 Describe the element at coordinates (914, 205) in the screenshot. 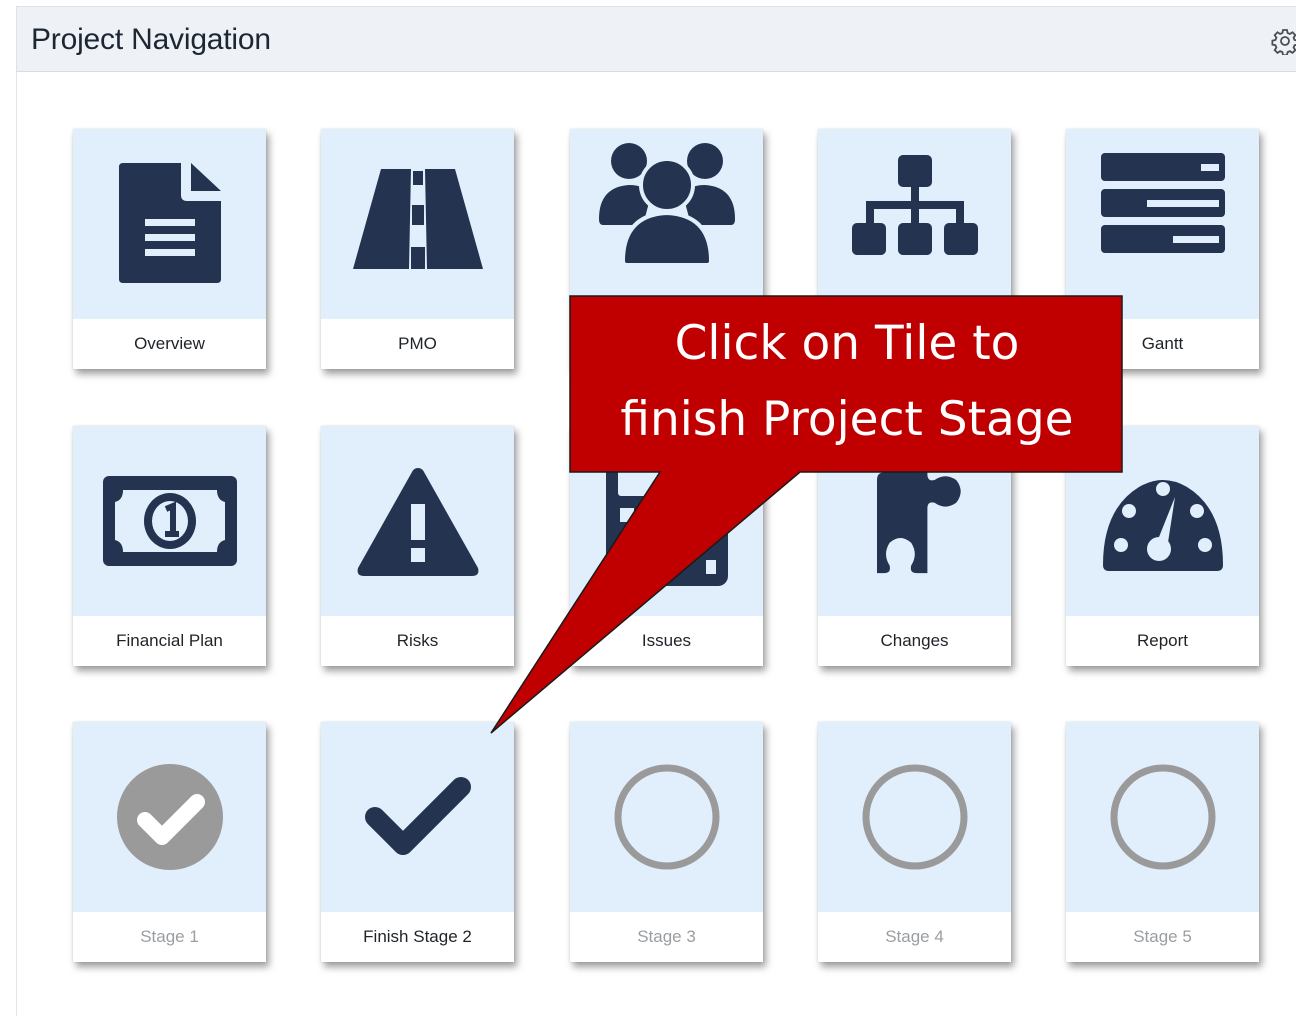

I see `org-chart-icon` at that location.